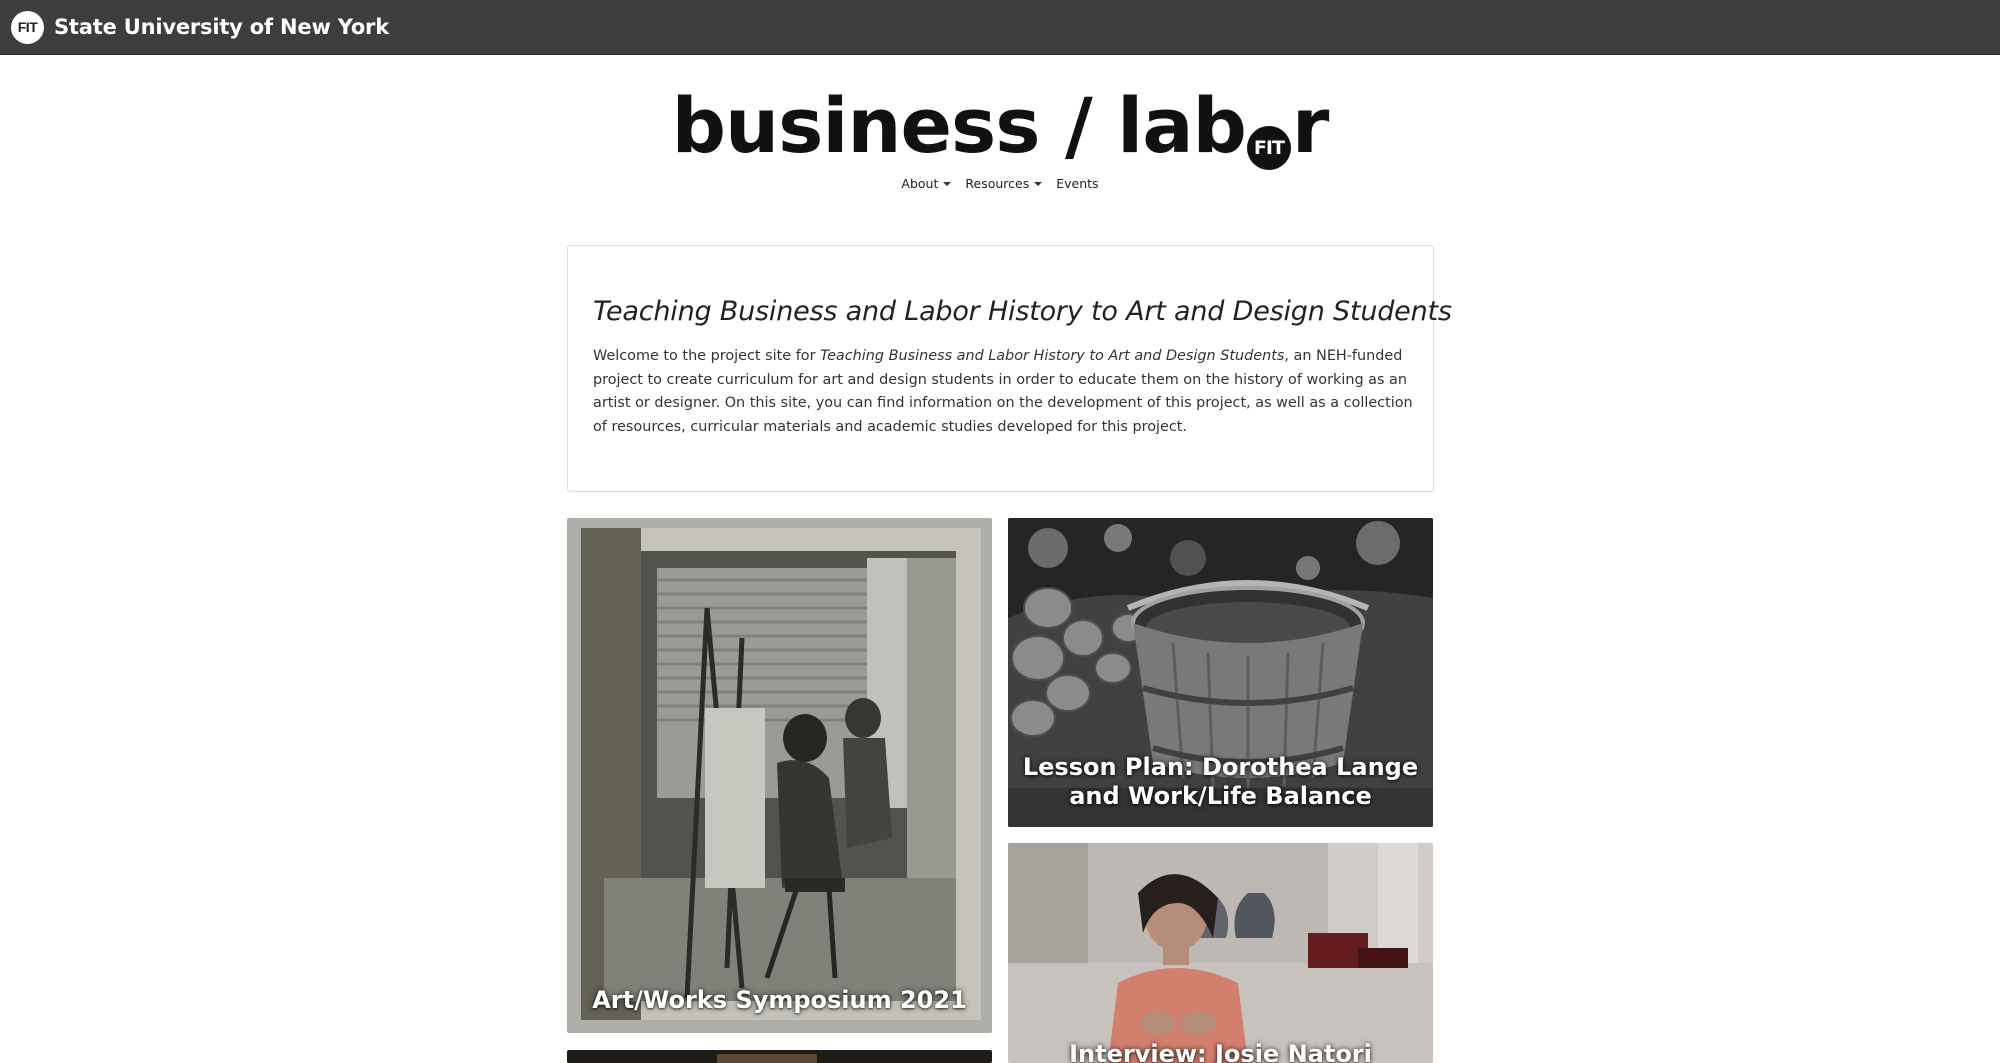 The width and height of the screenshot is (2000, 1063). Describe the element at coordinates (959, 125) in the screenshot. I see `logo-text-start: business / lab` at that location.